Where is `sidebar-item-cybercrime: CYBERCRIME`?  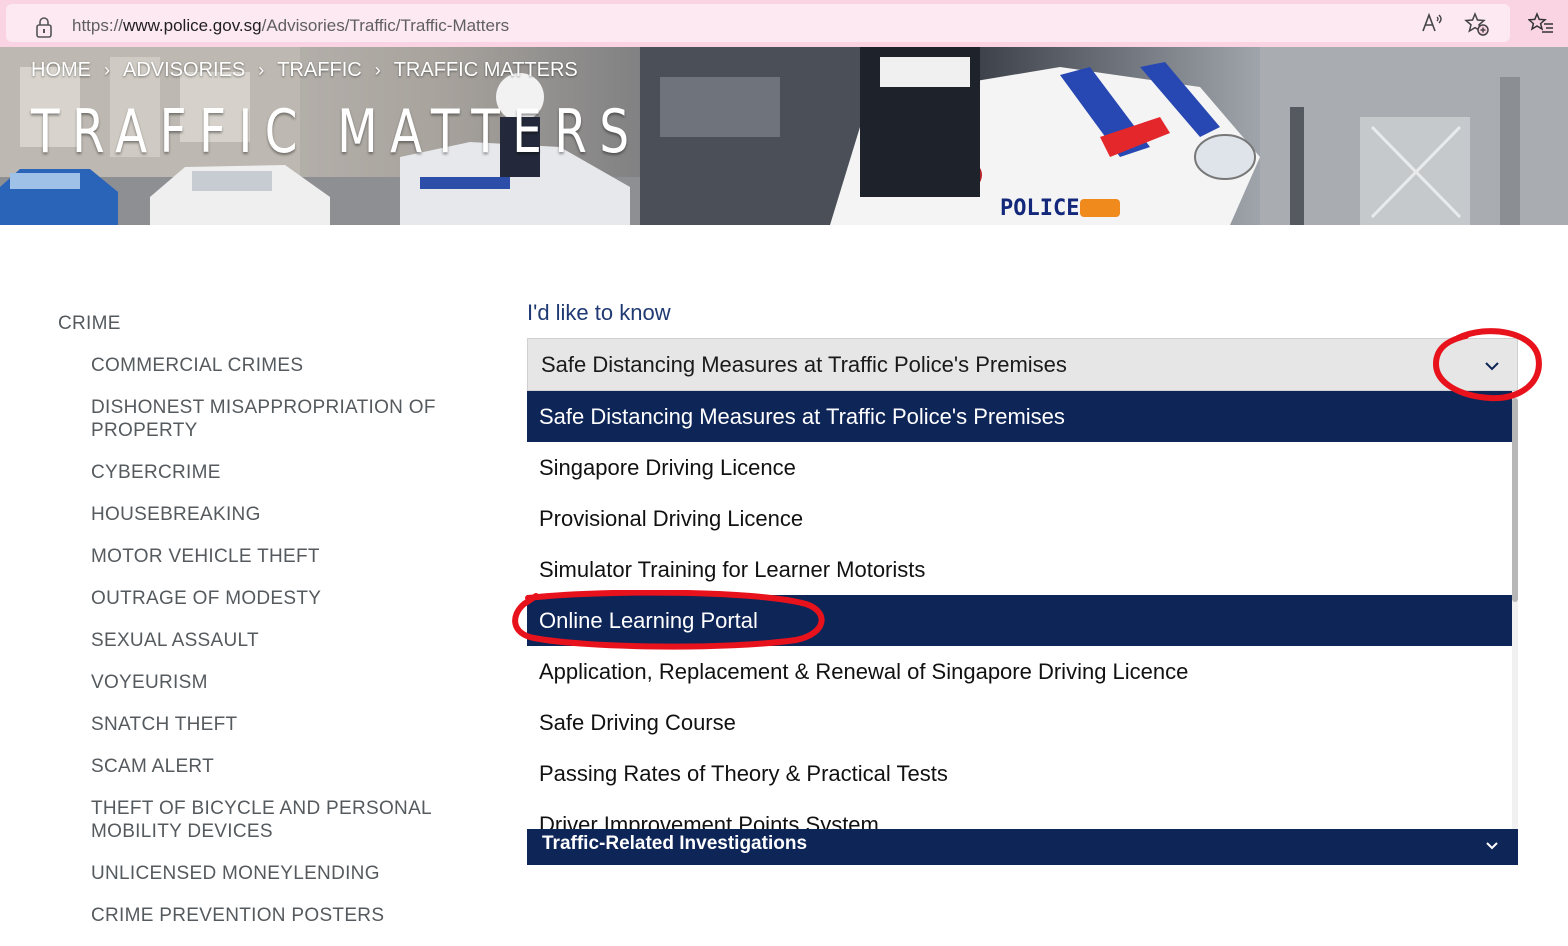
sidebar-item-cybercrime: CYBERCRIME is located at coordinates (268, 472).